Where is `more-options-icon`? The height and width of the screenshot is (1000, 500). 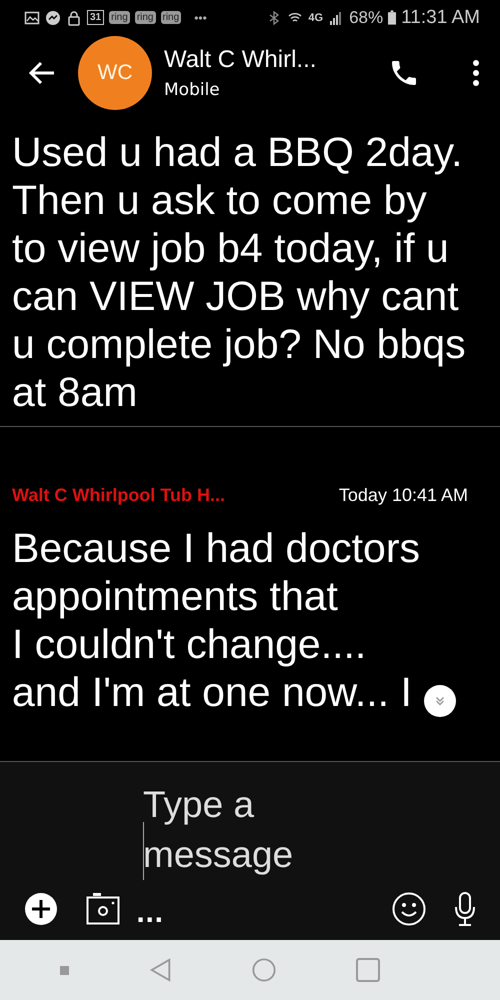
more-options-icon is located at coordinates (476, 72).